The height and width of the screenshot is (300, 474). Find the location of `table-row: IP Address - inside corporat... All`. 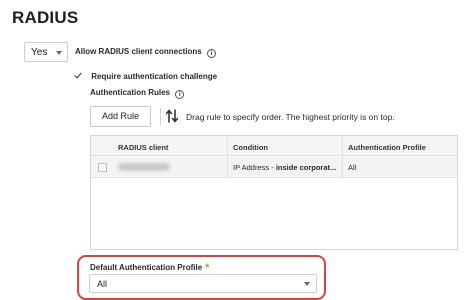

table-row: IP Address - inside corporat... All is located at coordinates (274, 167).